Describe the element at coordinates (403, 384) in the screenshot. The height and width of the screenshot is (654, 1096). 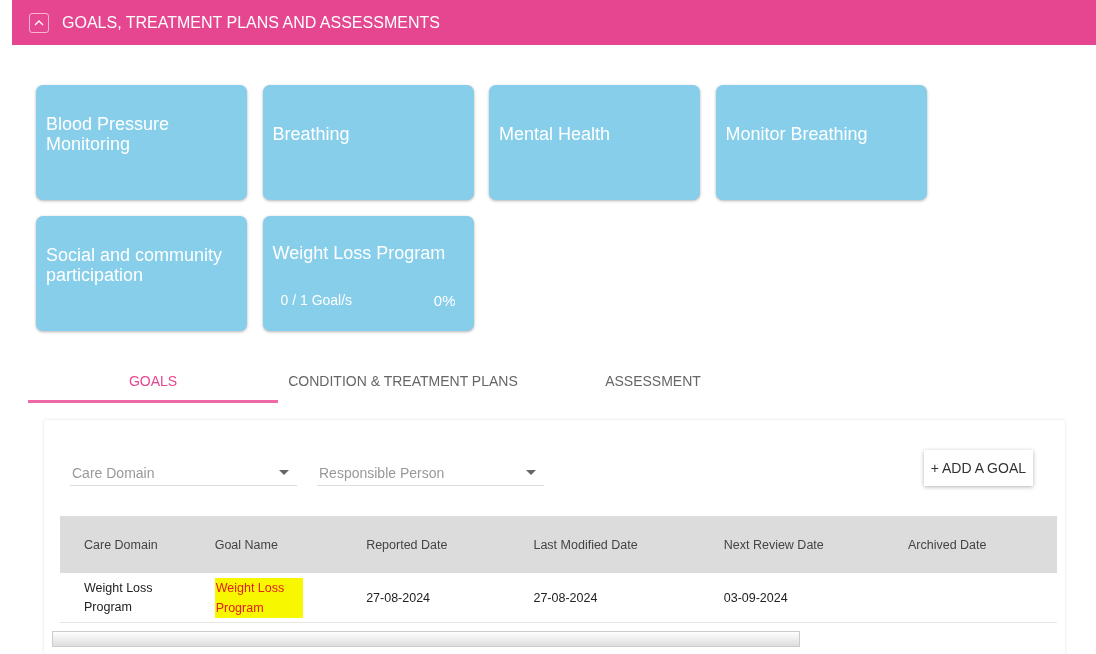
I see `tab: CONDITION & TREATMENT PLANS` at that location.